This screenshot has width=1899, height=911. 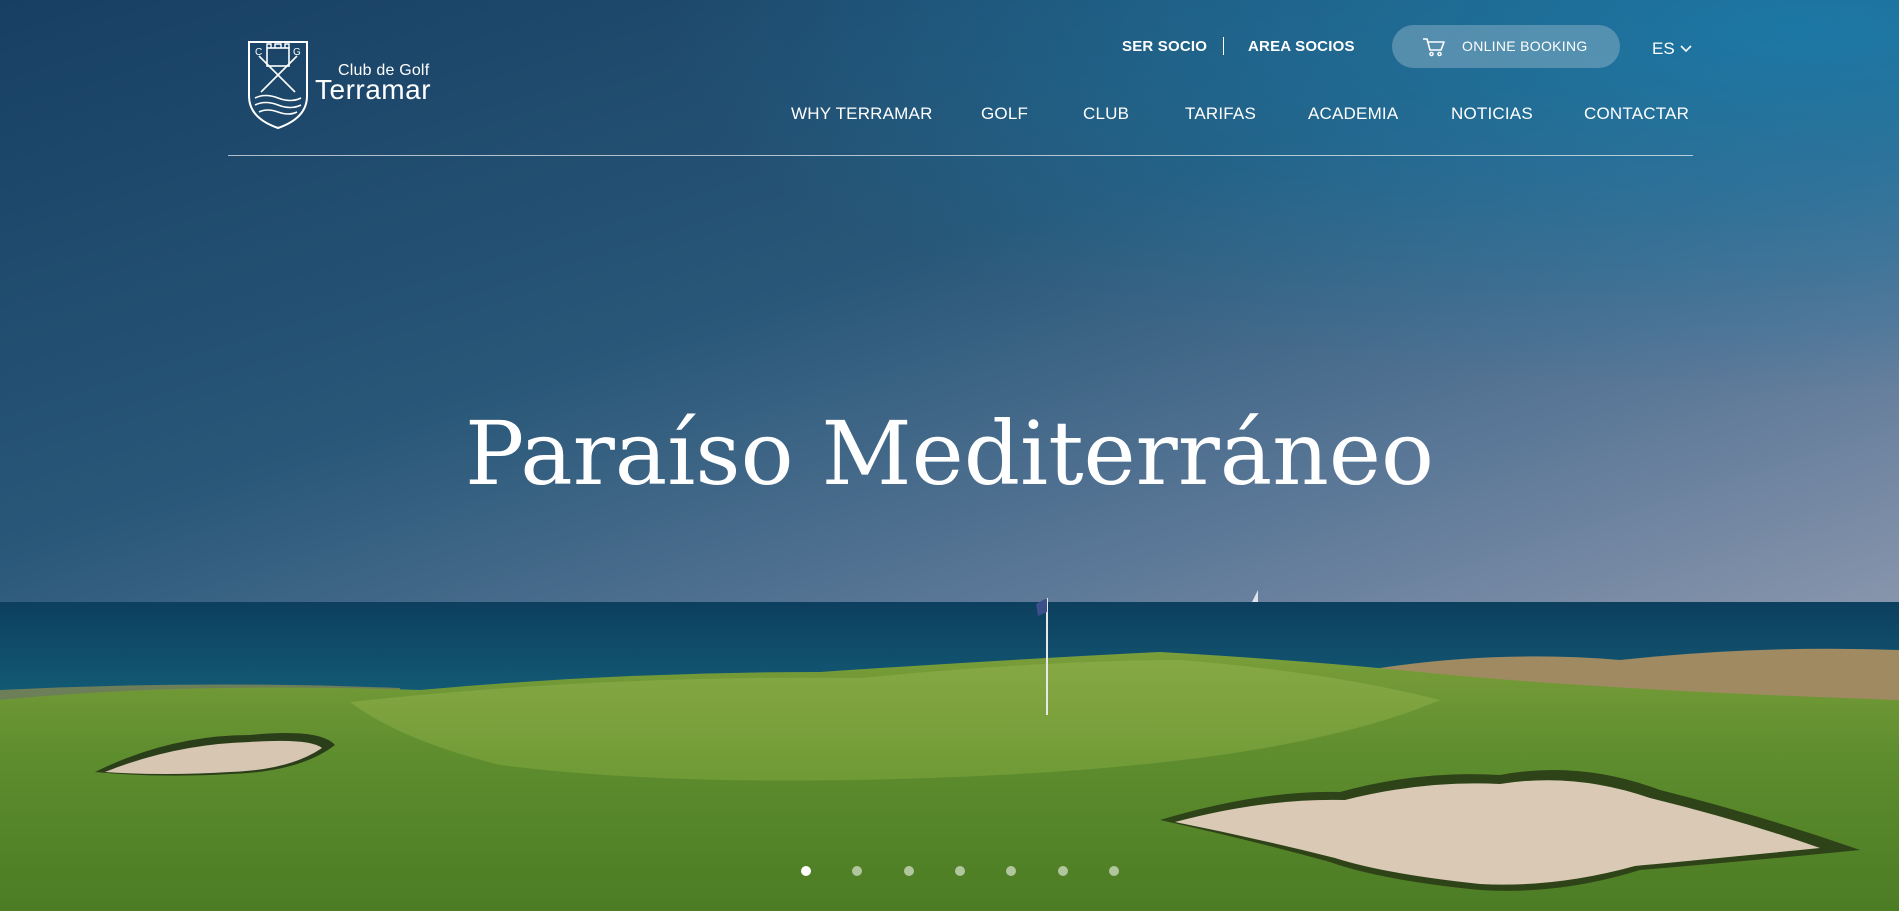 I want to click on crest-icon: C G, so click(x=278, y=85).